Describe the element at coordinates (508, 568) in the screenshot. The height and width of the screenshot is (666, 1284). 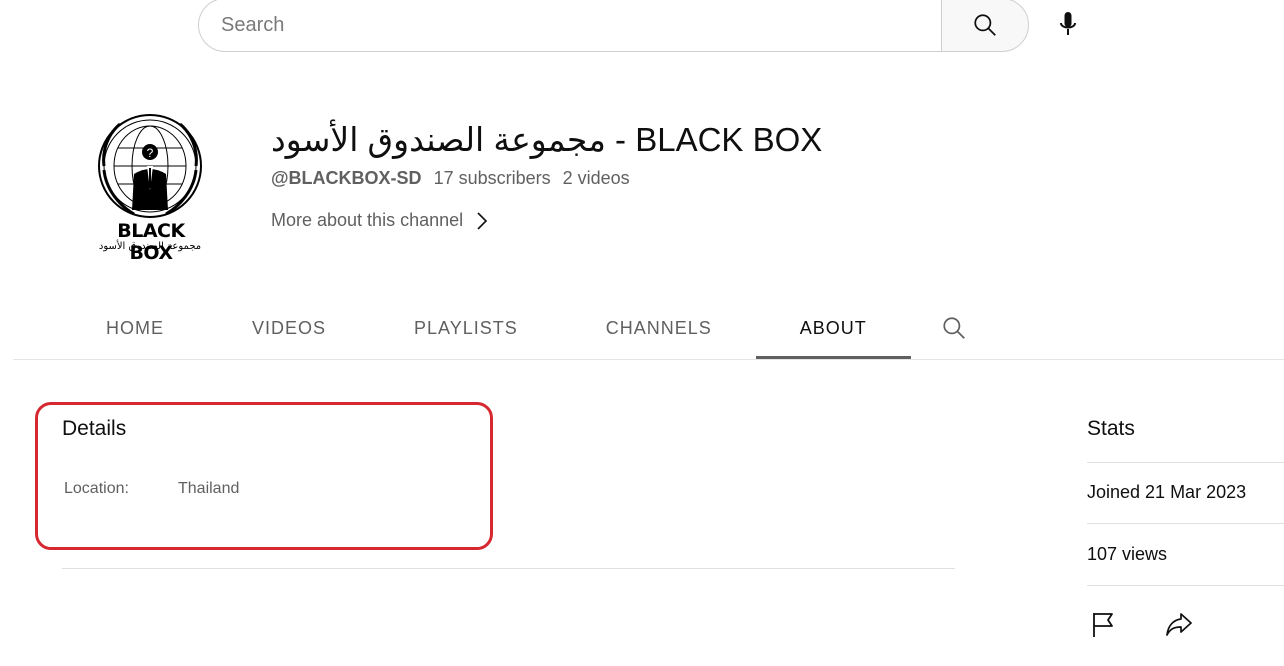
I see `details-divider` at that location.